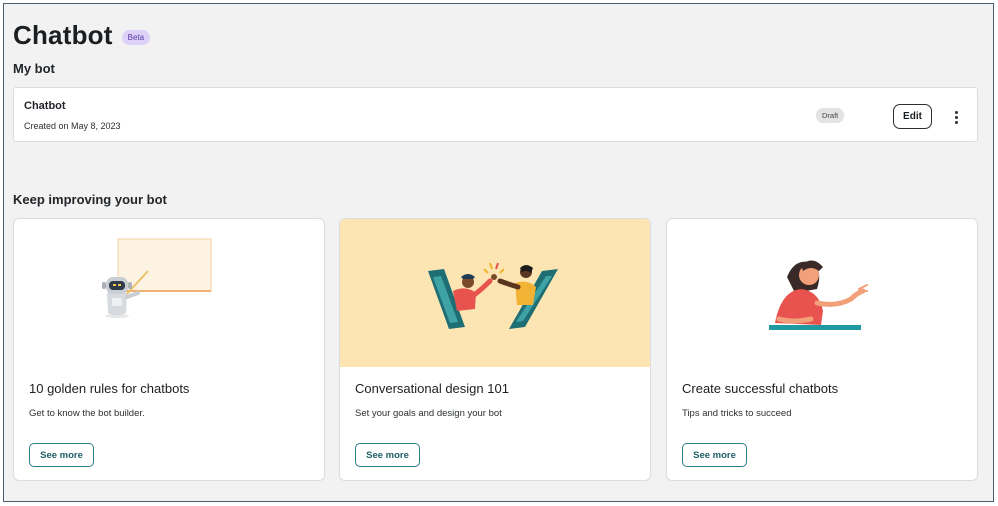  Describe the element at coordinates (90, 199) in the screenshot. I see `keep-improving-heading: Keep improving your bot` at that location.